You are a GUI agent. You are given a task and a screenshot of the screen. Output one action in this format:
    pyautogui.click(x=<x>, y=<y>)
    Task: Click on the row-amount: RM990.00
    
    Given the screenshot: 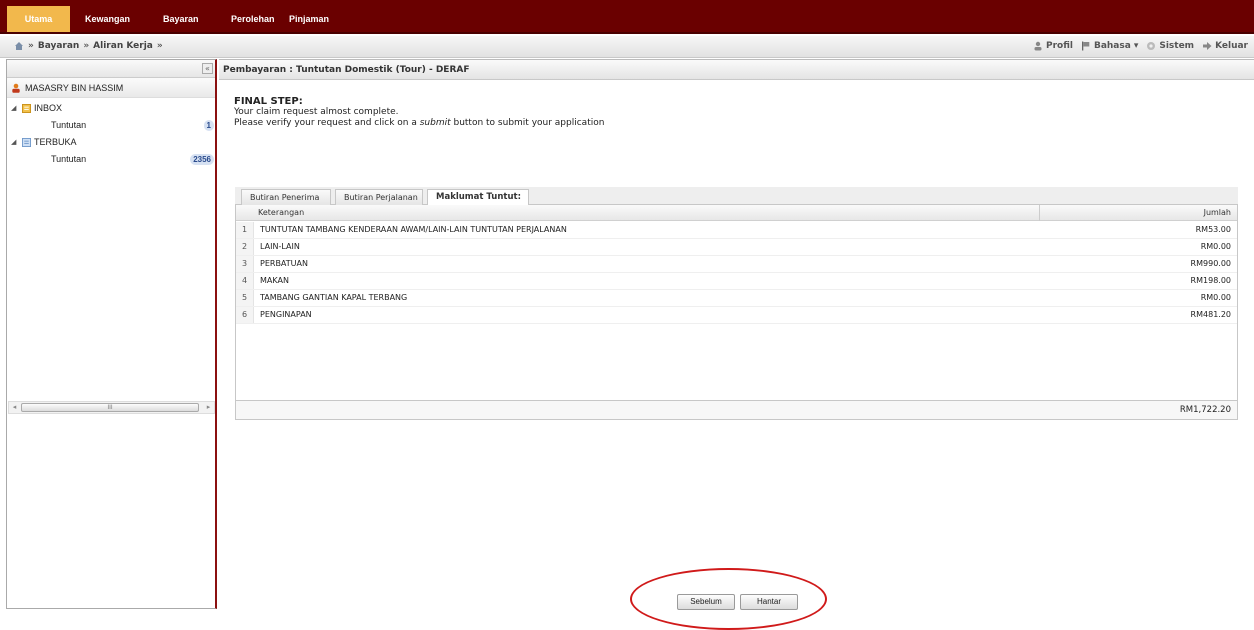 What is the action you would take?
    pyautogui.click(x=1210, y=263)
    